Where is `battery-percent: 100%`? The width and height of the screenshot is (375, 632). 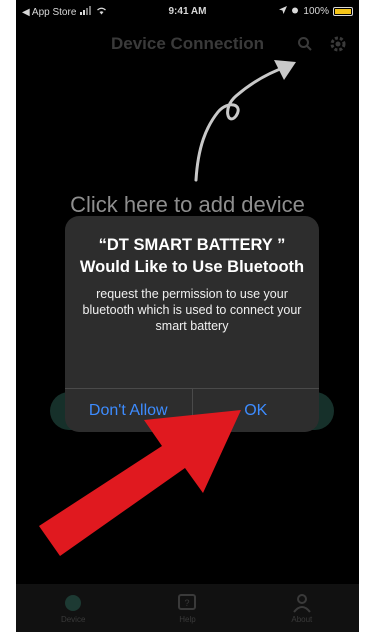 battery-percent: 100% is located at coordinates (316, 11).